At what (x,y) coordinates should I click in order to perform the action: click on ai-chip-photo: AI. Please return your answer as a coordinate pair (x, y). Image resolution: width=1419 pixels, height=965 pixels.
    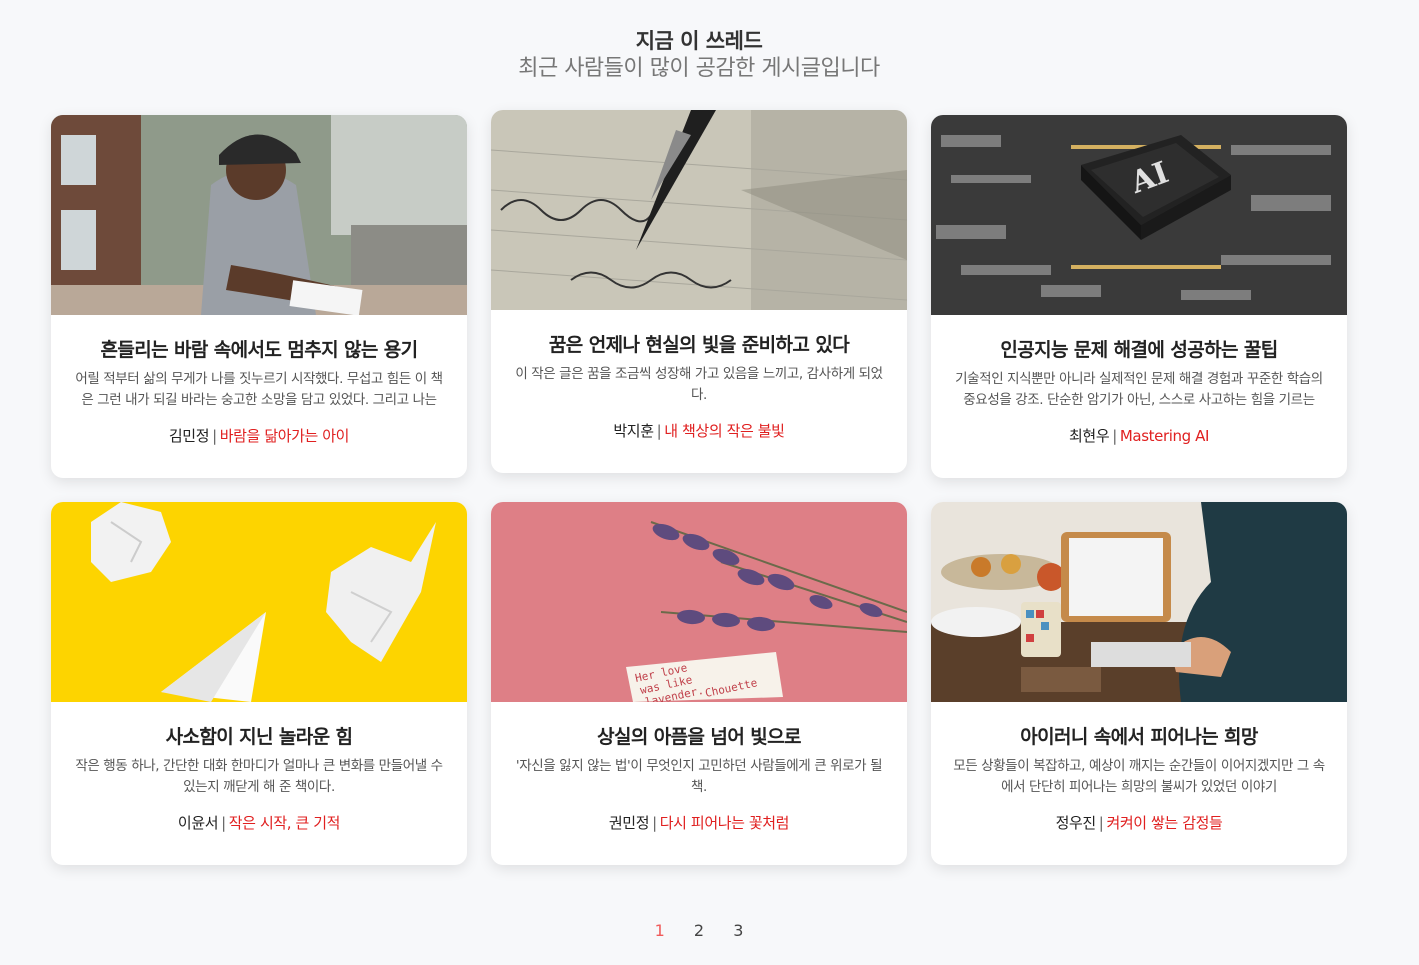
    Looking at the image, I should click on (1139, 215).